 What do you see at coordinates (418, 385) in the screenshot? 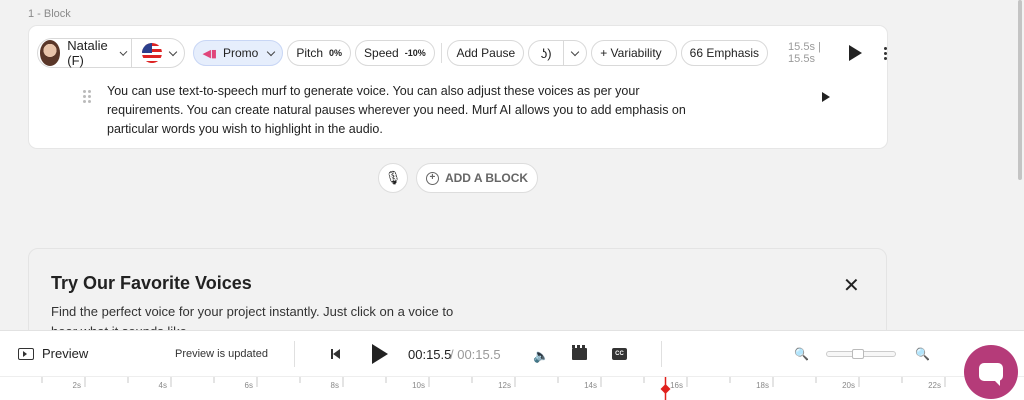
I see `timeline-label: 10s` at bounding box center [418, 385].